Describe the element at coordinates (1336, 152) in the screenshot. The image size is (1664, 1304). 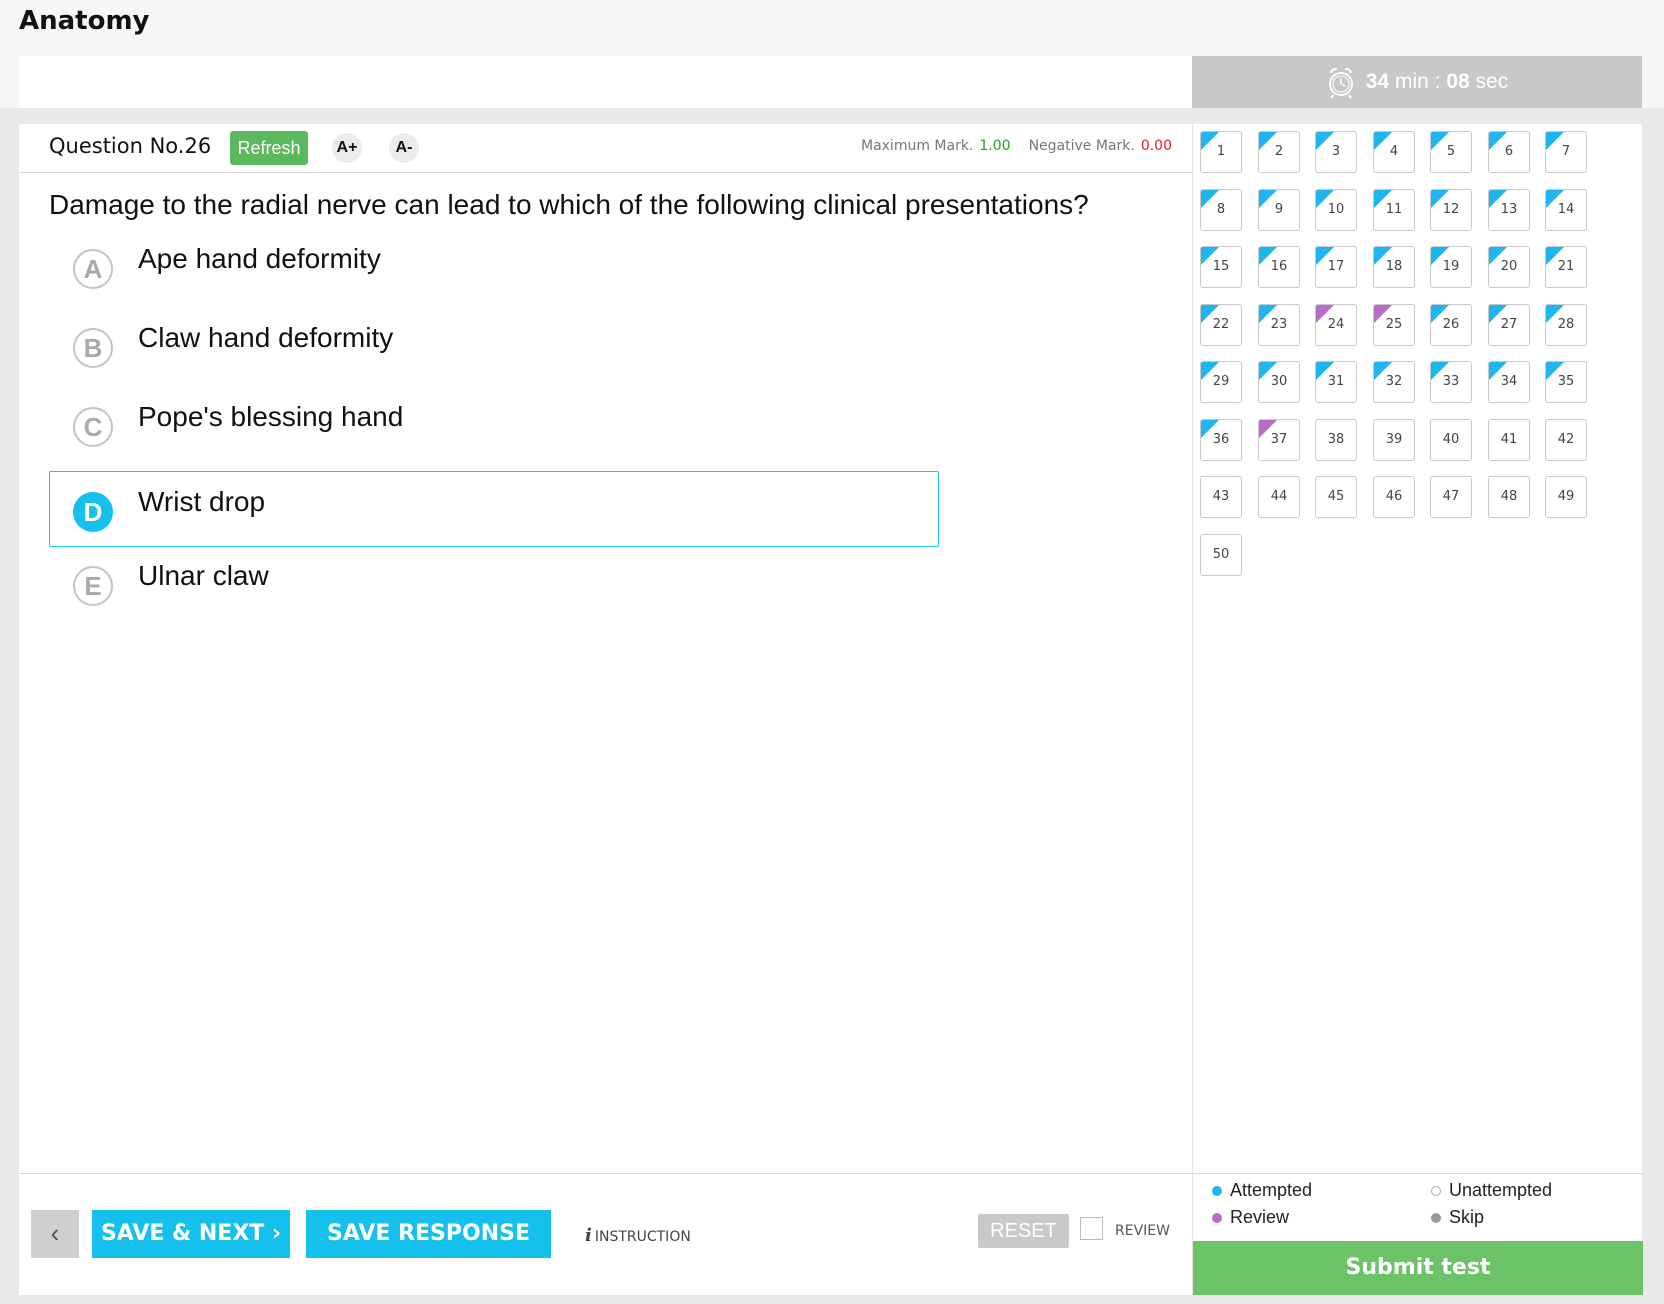
I see `palette-question-3: 3` at that location.